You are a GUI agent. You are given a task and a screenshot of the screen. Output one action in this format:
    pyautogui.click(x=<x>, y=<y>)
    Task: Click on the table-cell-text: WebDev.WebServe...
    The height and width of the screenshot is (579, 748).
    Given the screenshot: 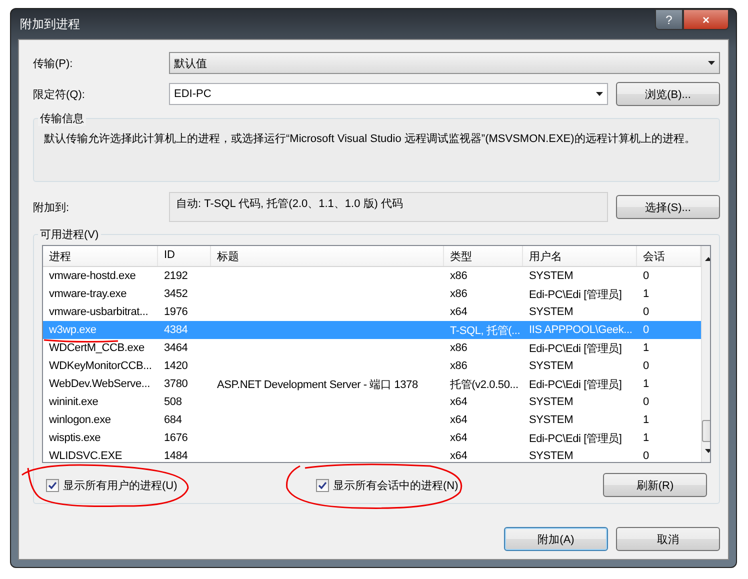 What is the action you would take?
    pyautogui.click(x=99, y=384)
    